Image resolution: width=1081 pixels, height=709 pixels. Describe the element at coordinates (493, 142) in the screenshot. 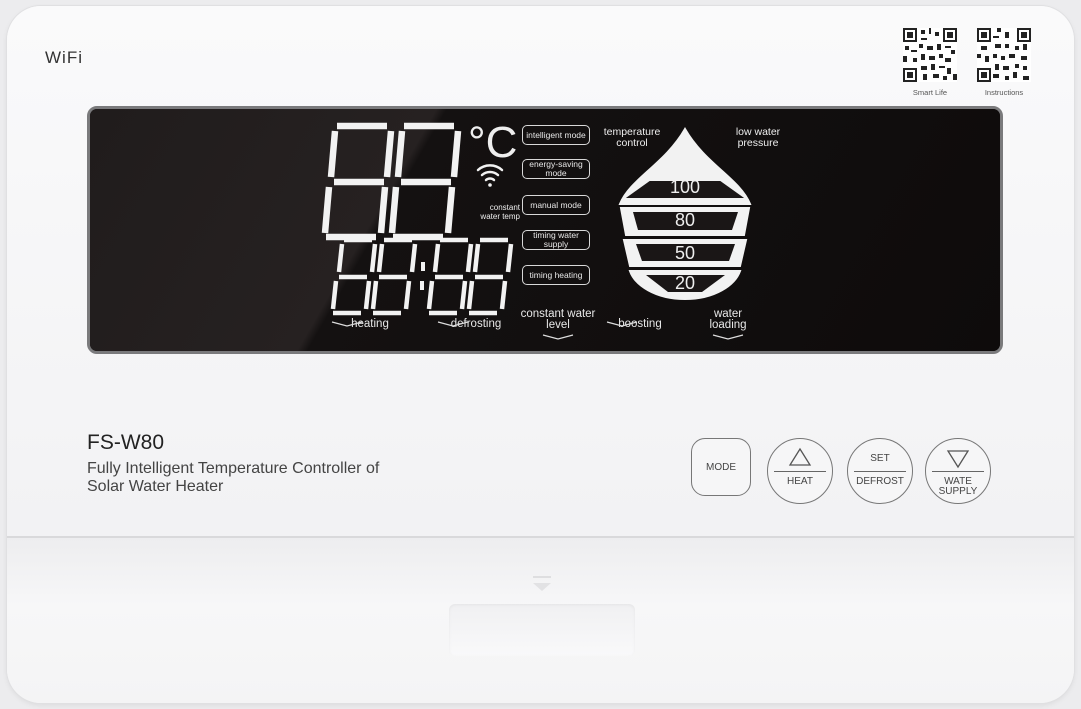

I see `celsius-unit: °C` at that location.